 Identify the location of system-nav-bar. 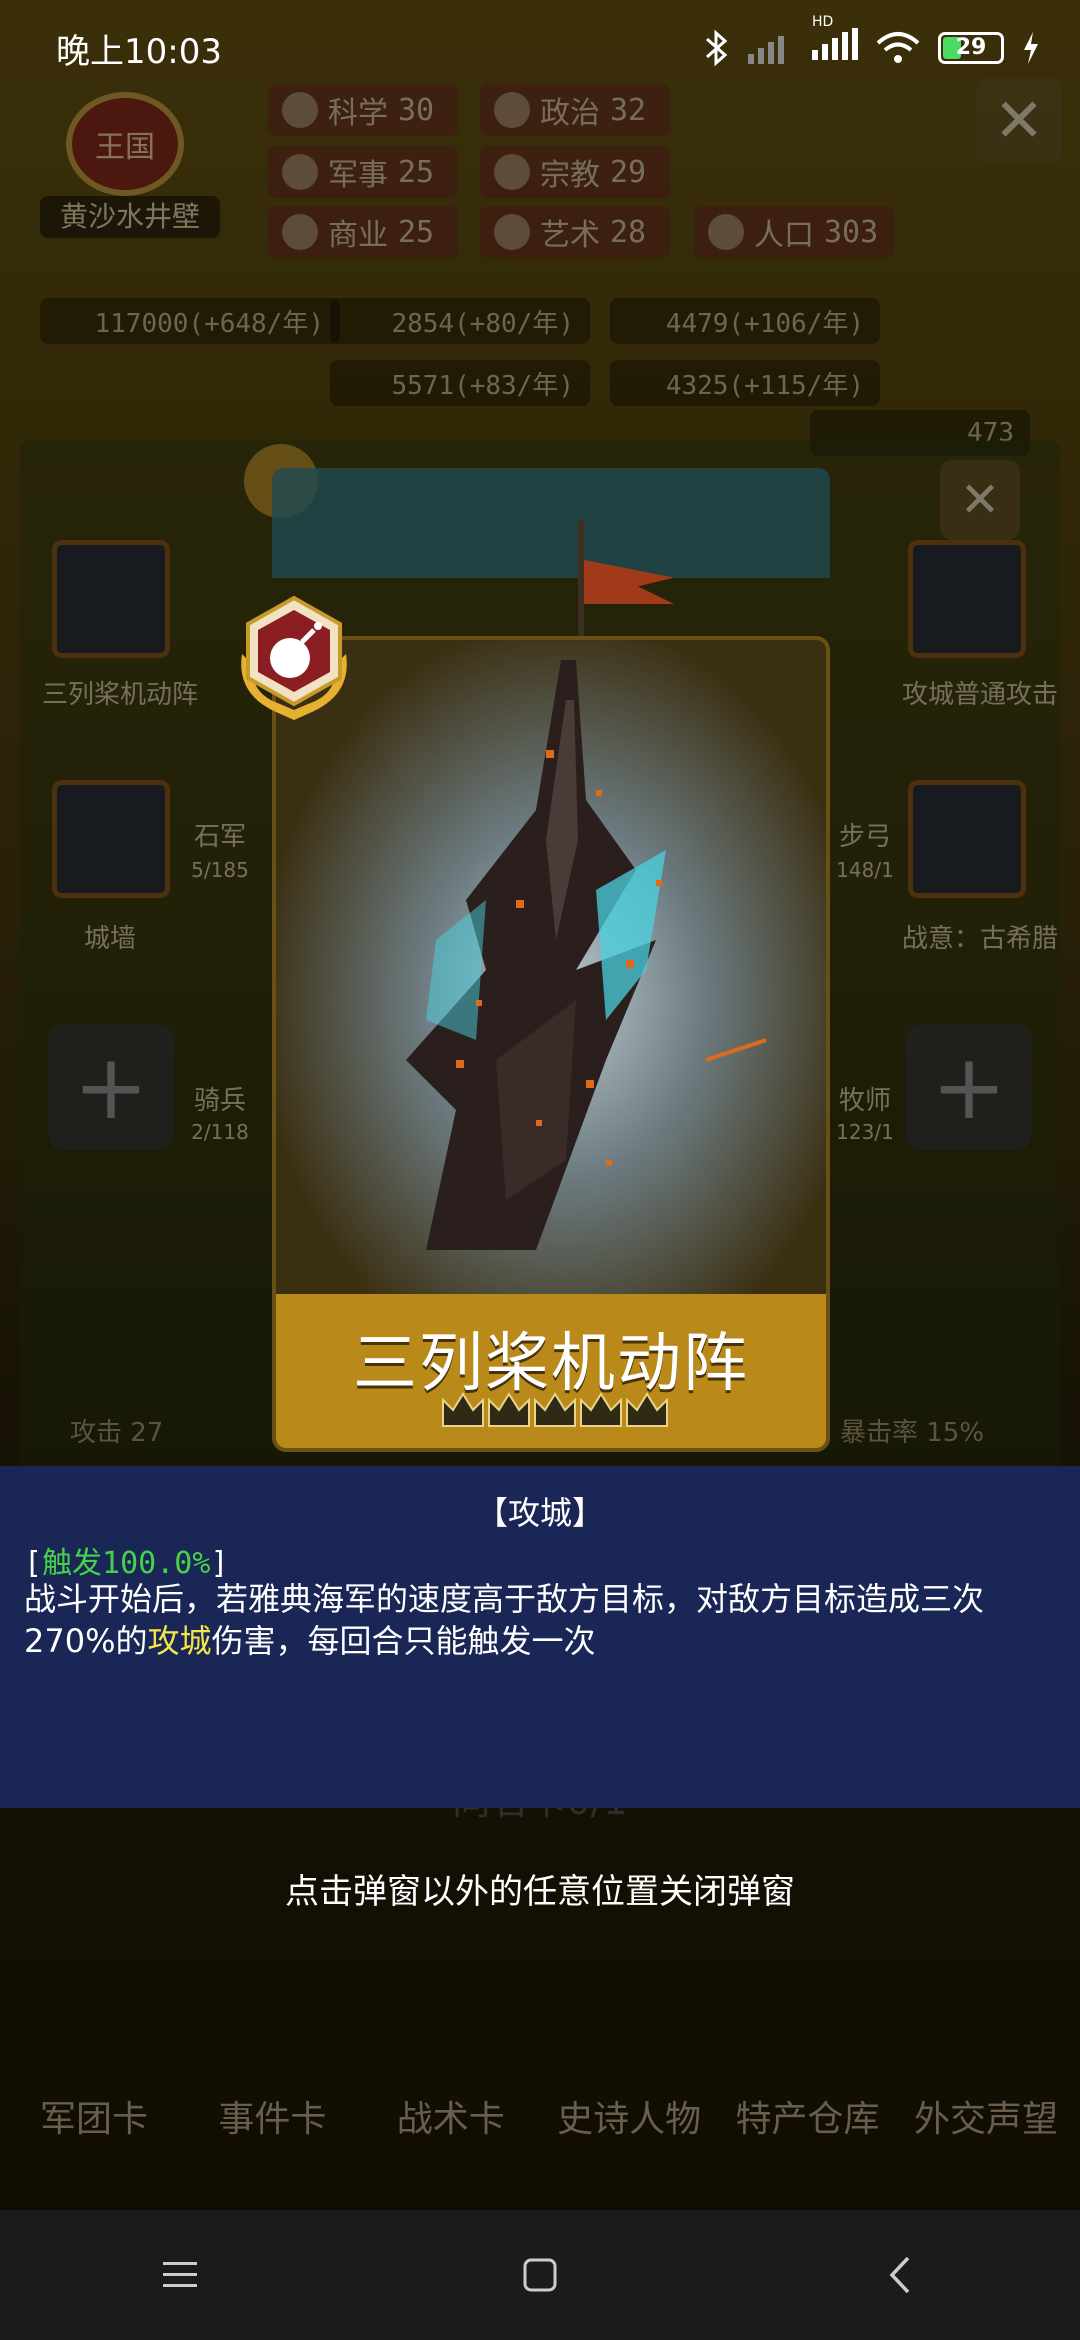
(540, 2275).